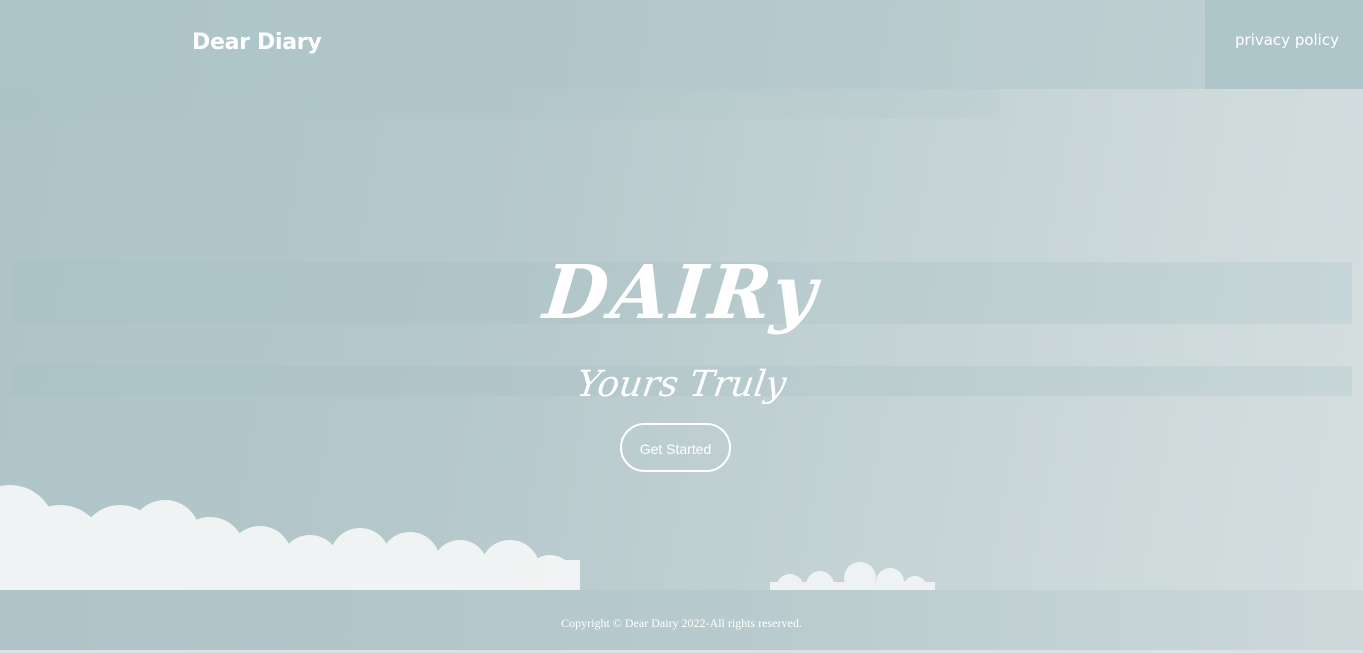  What do you see at coordinates (500, 104) in the screenshot?
I see `sky-band-top` at bounding box center [500, 104].